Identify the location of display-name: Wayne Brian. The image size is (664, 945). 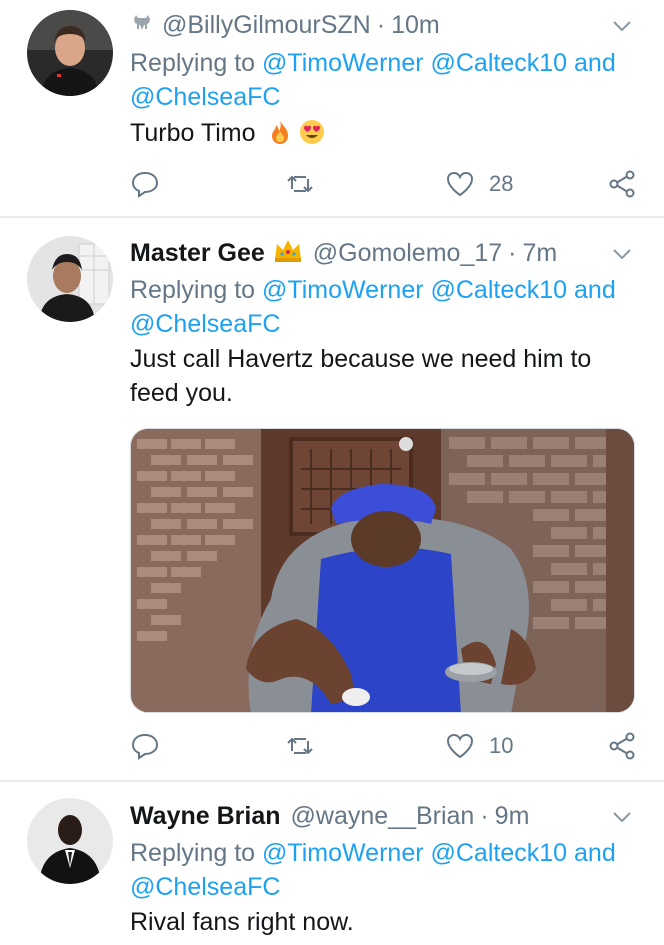
(205, 816).